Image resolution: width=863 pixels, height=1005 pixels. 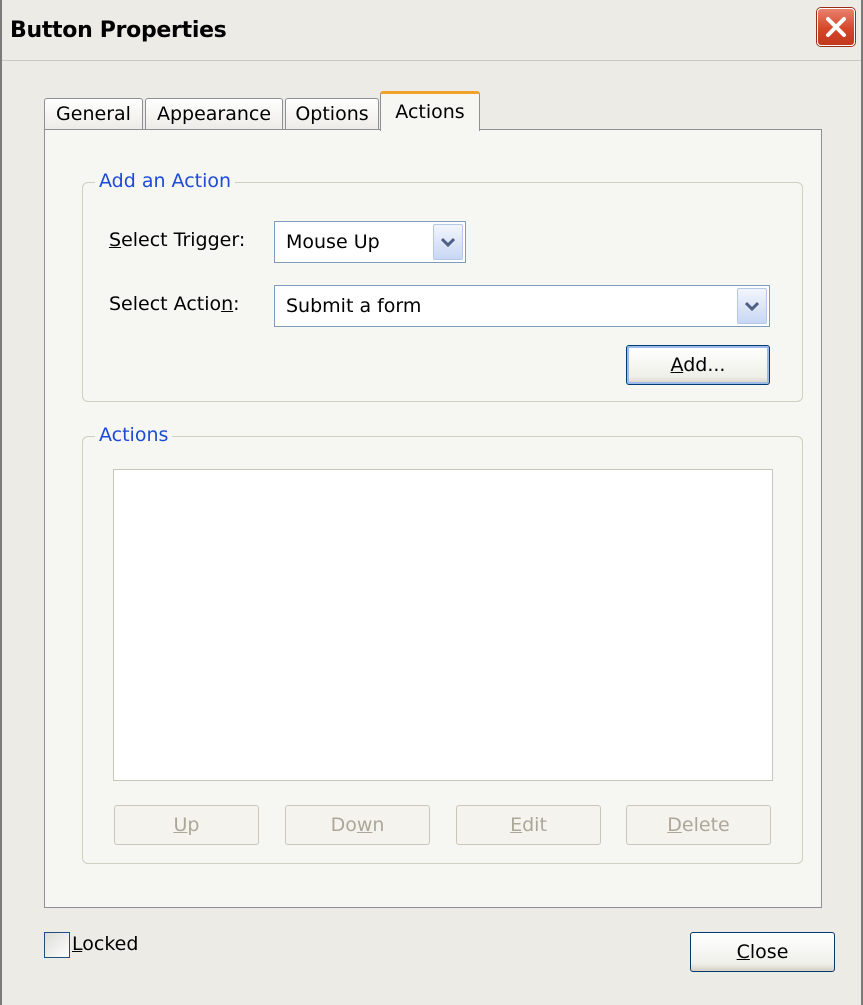 I want to click on trigger-dropdown: Mouse Up, so click(x=370, y=242).